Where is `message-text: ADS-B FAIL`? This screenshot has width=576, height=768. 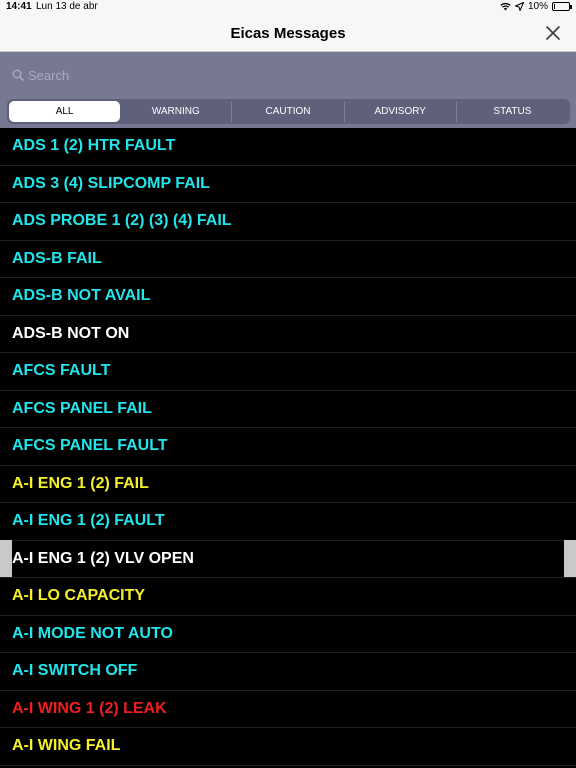
message-text: ADS-B FAIL is located at coordinates (57, 258).